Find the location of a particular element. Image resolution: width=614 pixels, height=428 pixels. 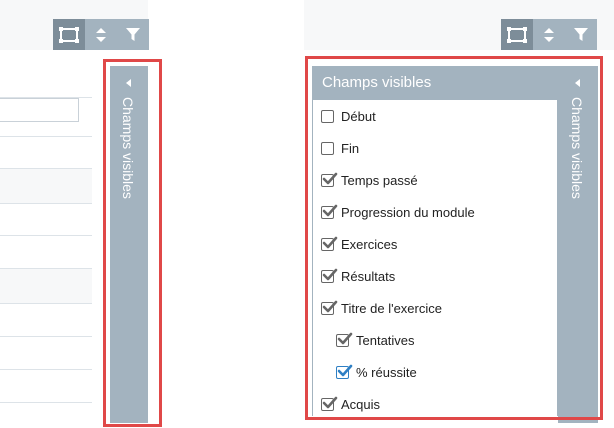

field-item: Progression du module is located at coordinates (398, 212).